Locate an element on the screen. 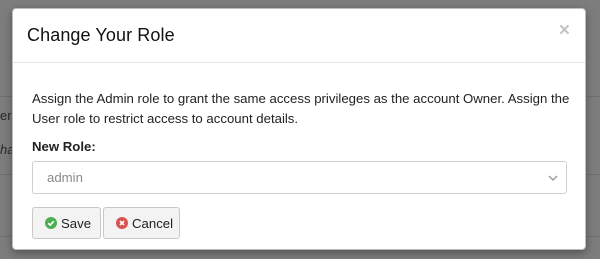 This screenshot has height=259, width=600. modal-title: Change Your Role is located at coordinates (101, 35).